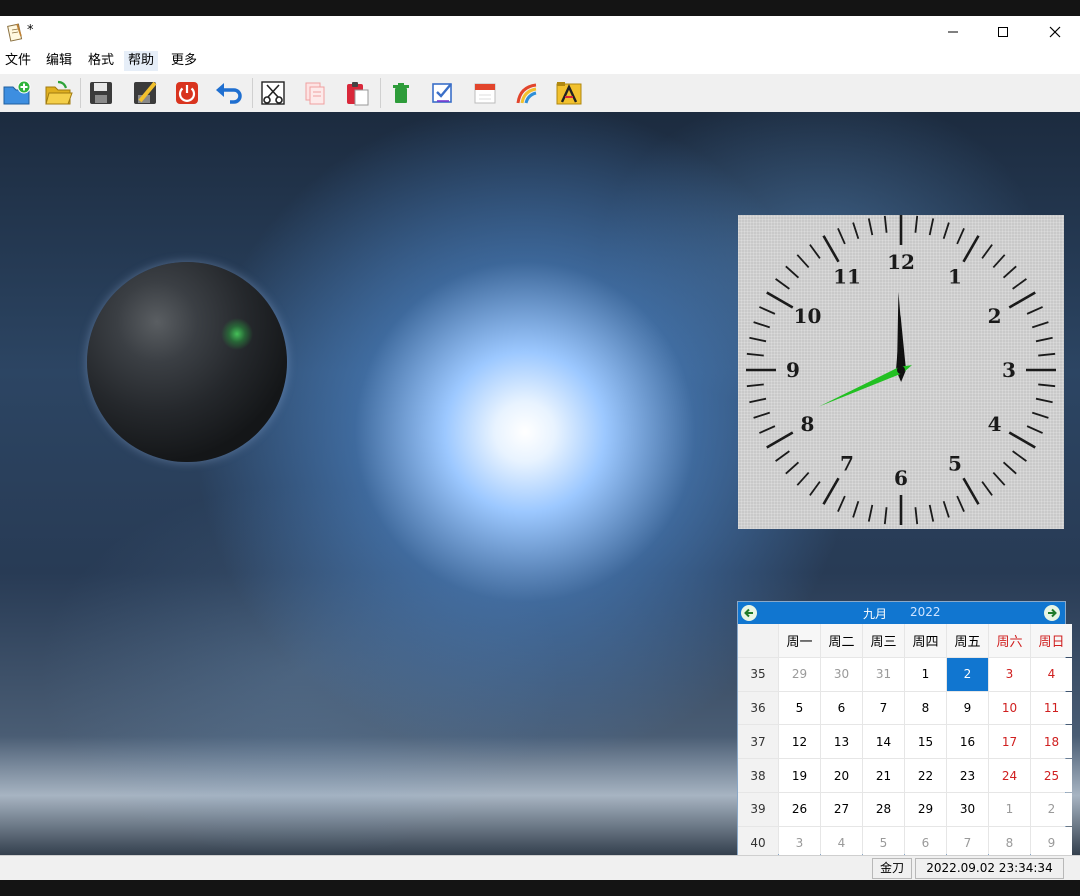 The image size is (1080, 896). I want to click on font-icon, so click(569, 93).